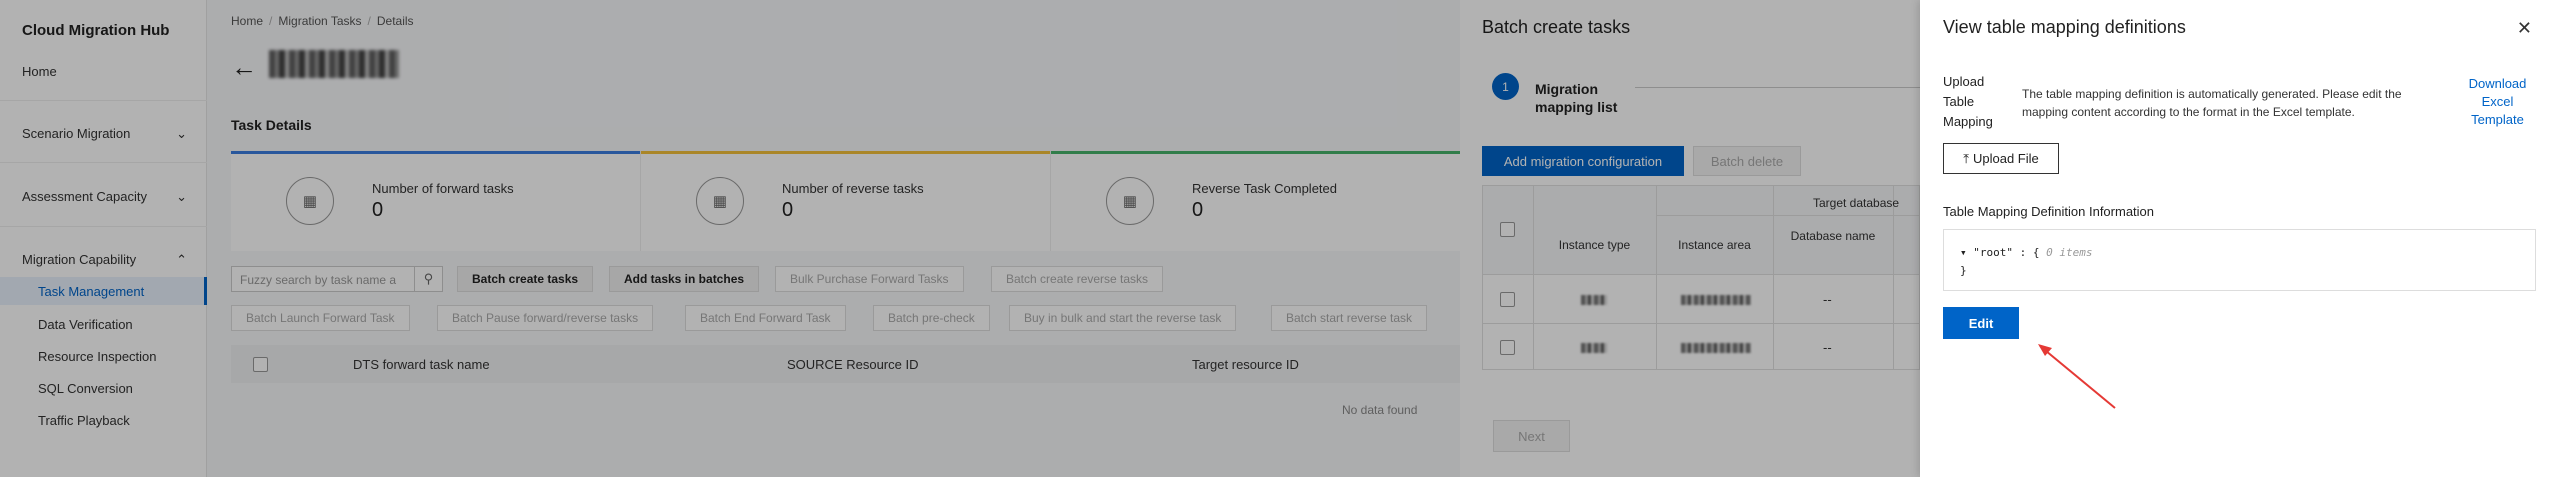 The height and width of the screenshot is (477, 2550). What do you see at coordinates (2497, 102) in the screenshot?
I see `download-template-link: Download Excel Template` at bounding box center [2497, 102].